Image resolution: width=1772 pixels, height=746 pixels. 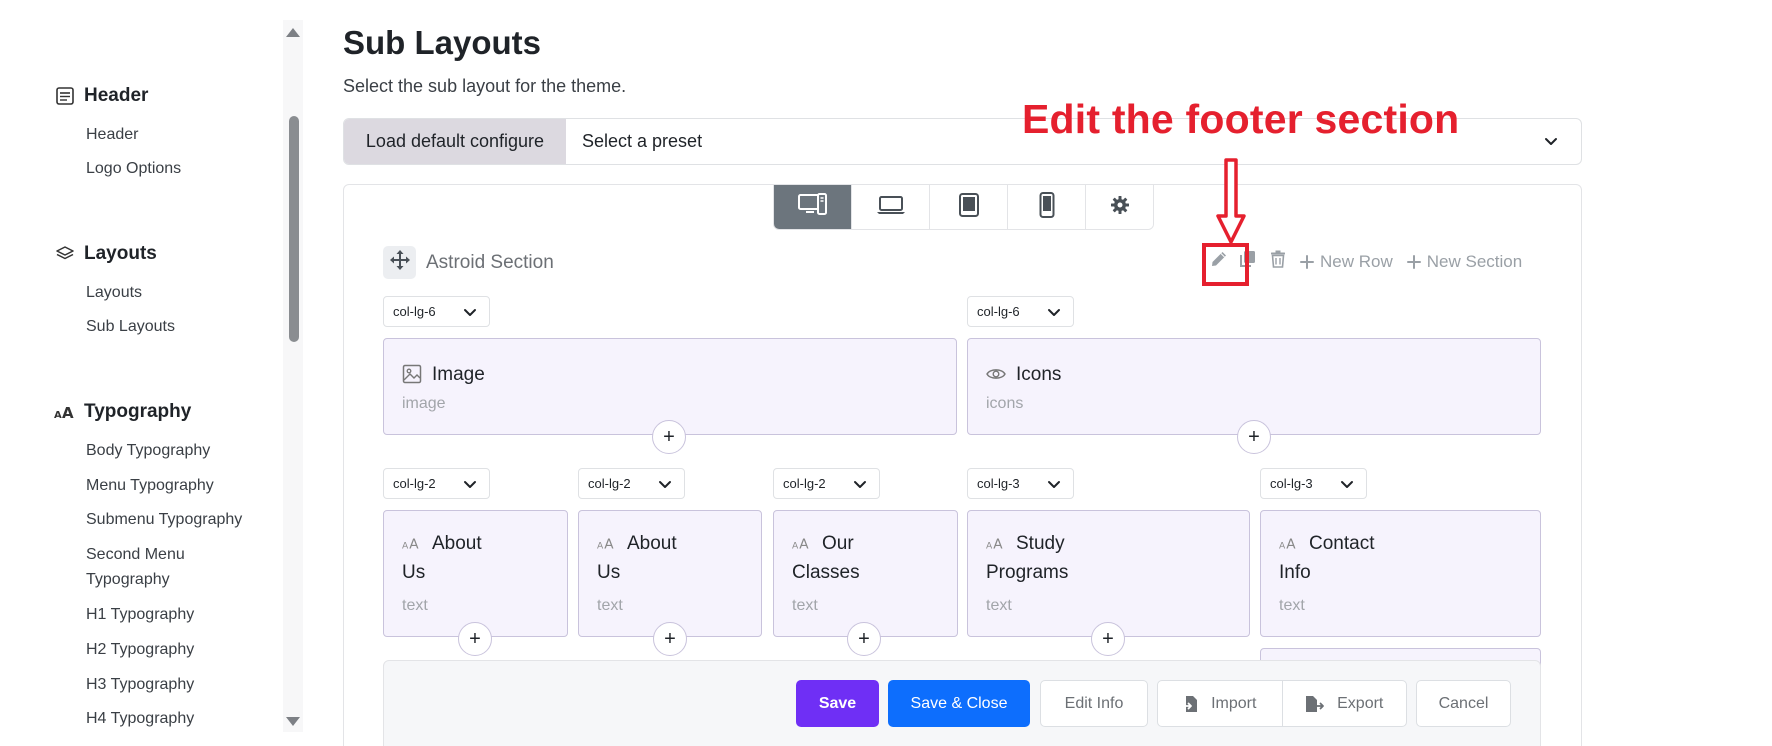 I want to click on column-size-value: col-lg-6, so click(x=414, y=311).